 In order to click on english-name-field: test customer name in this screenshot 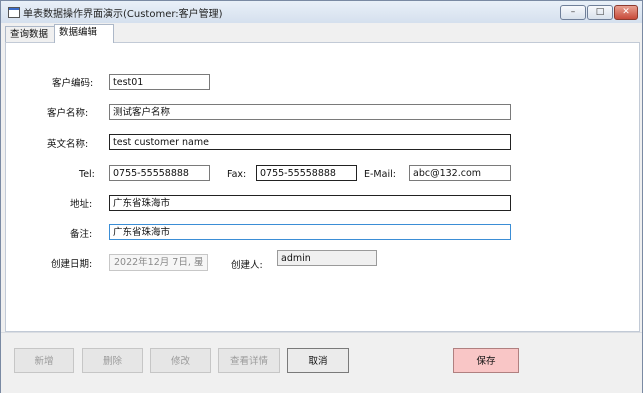, I will do `click(310, 142)`.